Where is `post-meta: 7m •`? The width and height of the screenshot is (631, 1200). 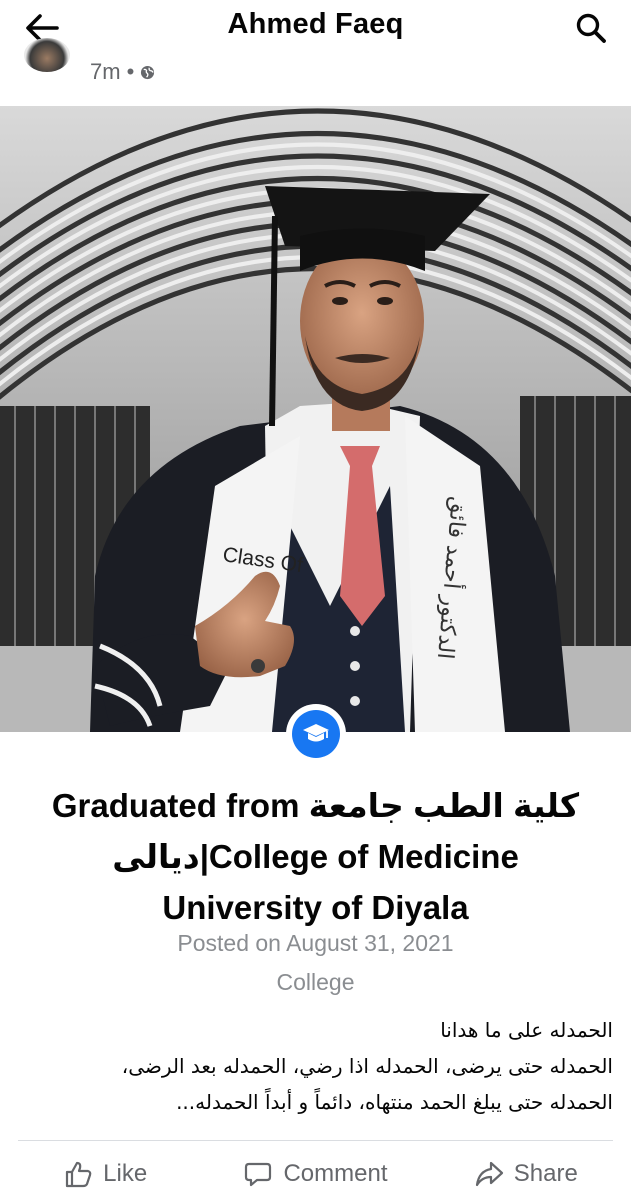
post-meta: 7m • is located at coordinates (315, 62).